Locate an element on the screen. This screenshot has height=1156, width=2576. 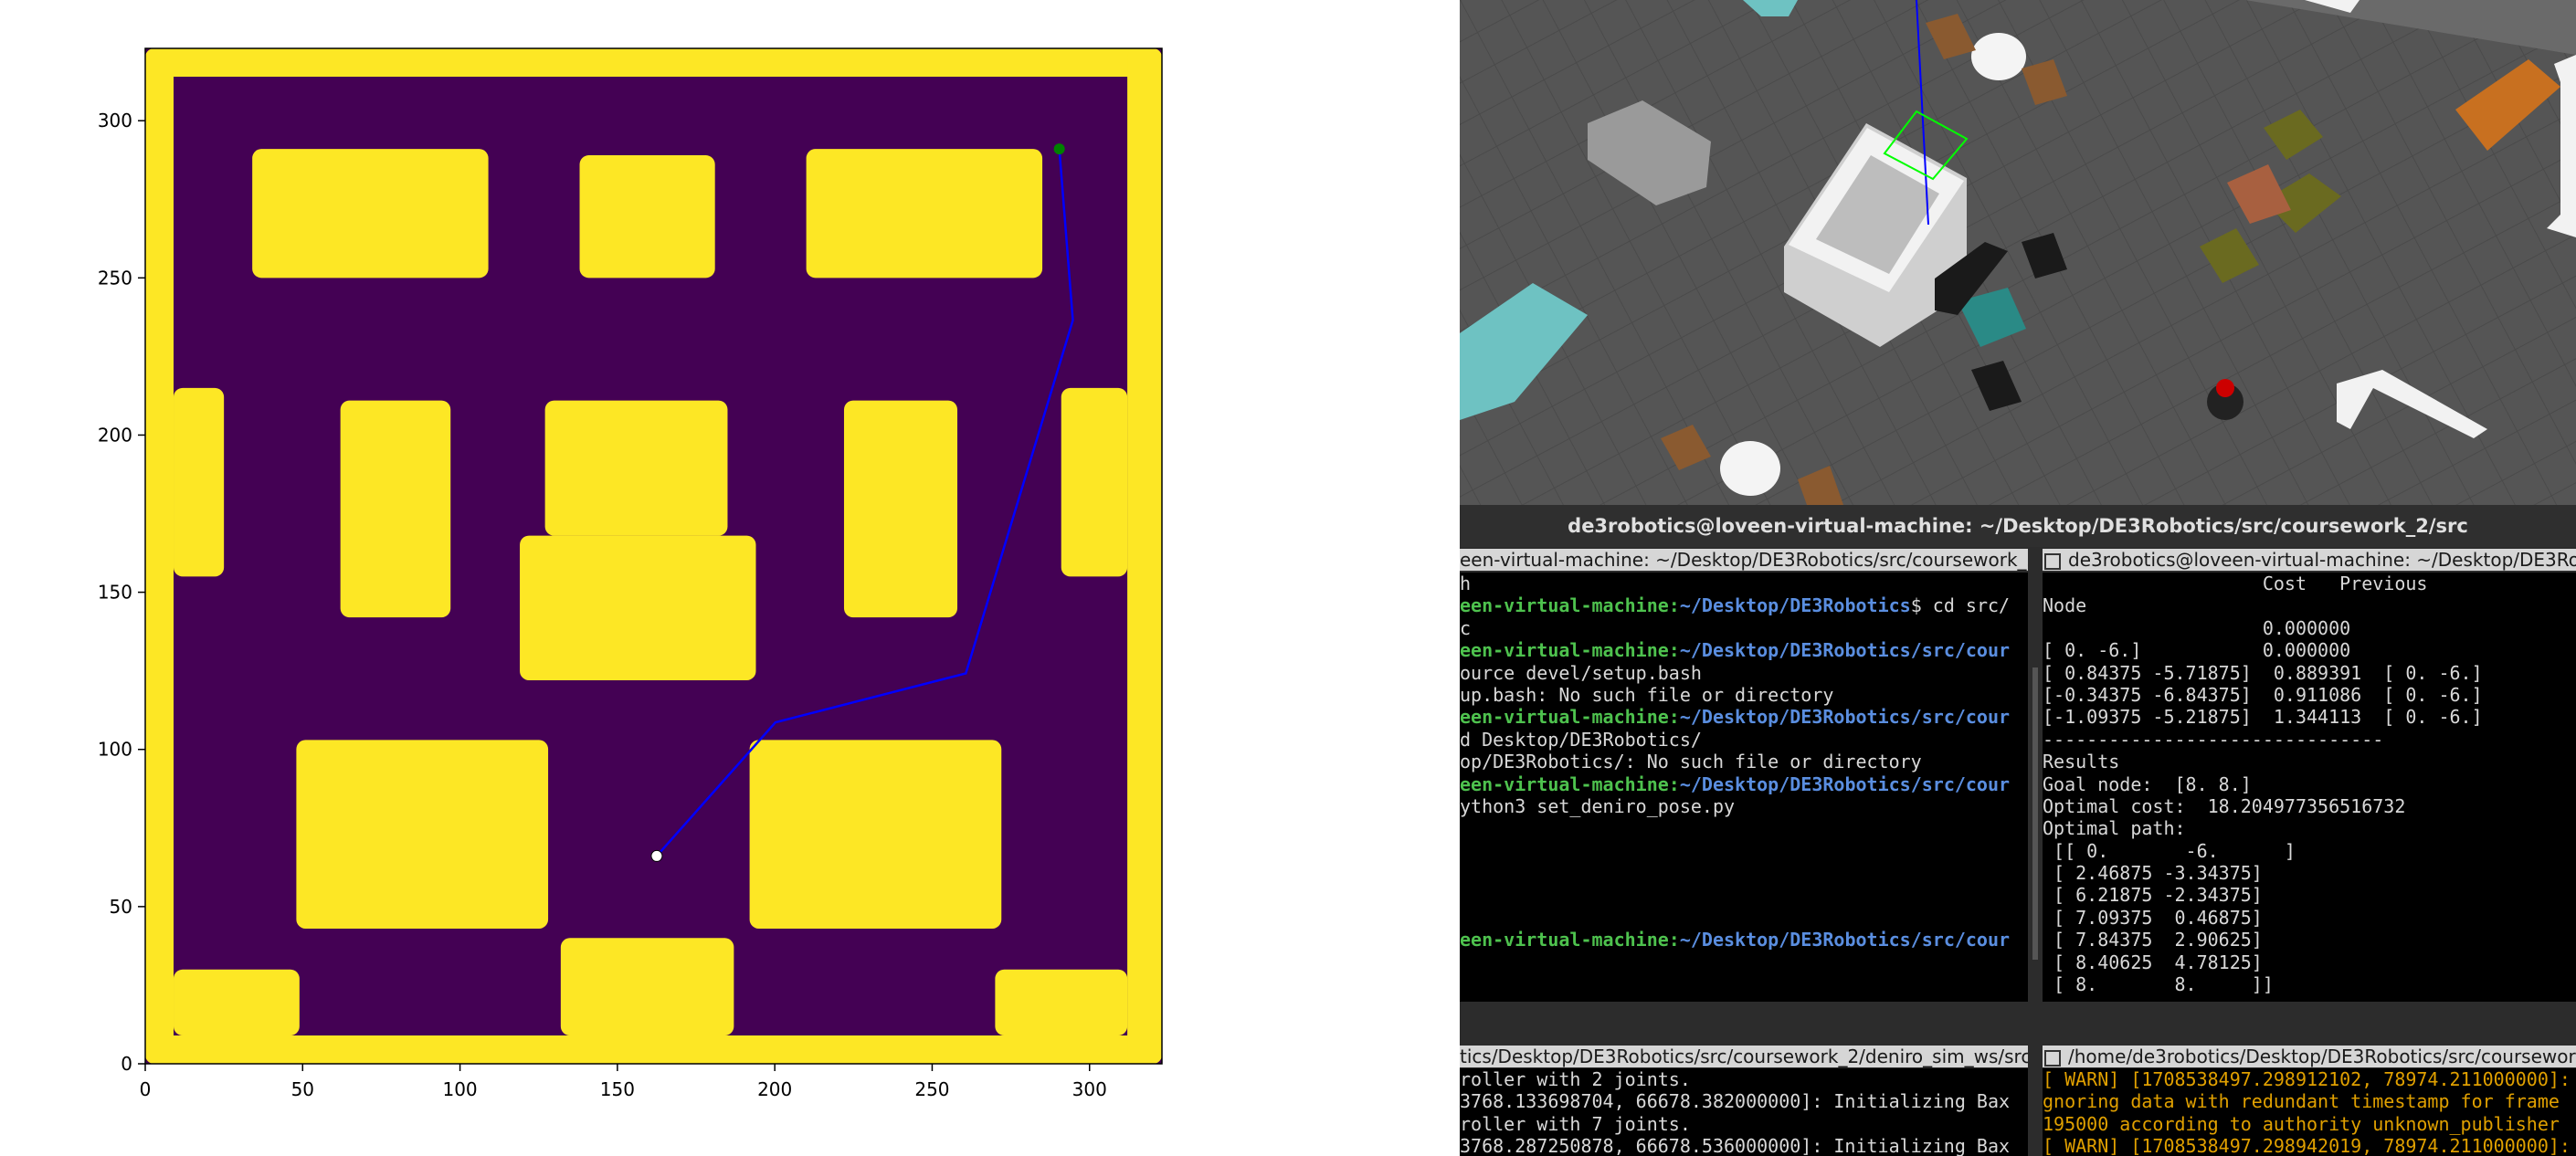
term-line: ------------------------------- is located at coordinates (2309, 998).